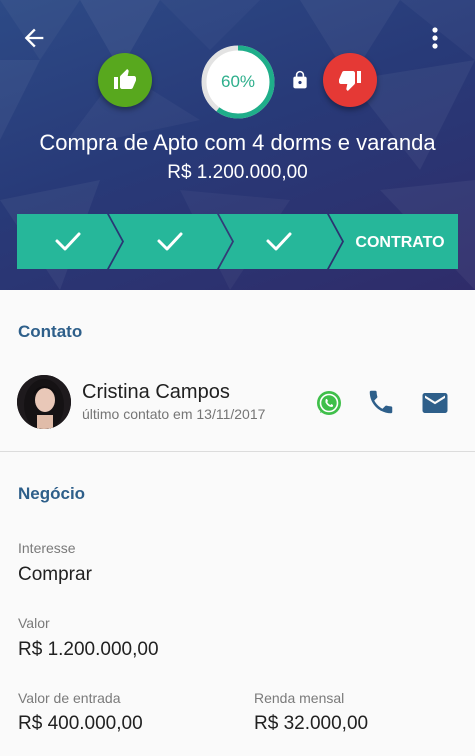  I want to click on email-icon, so click(435, 403).